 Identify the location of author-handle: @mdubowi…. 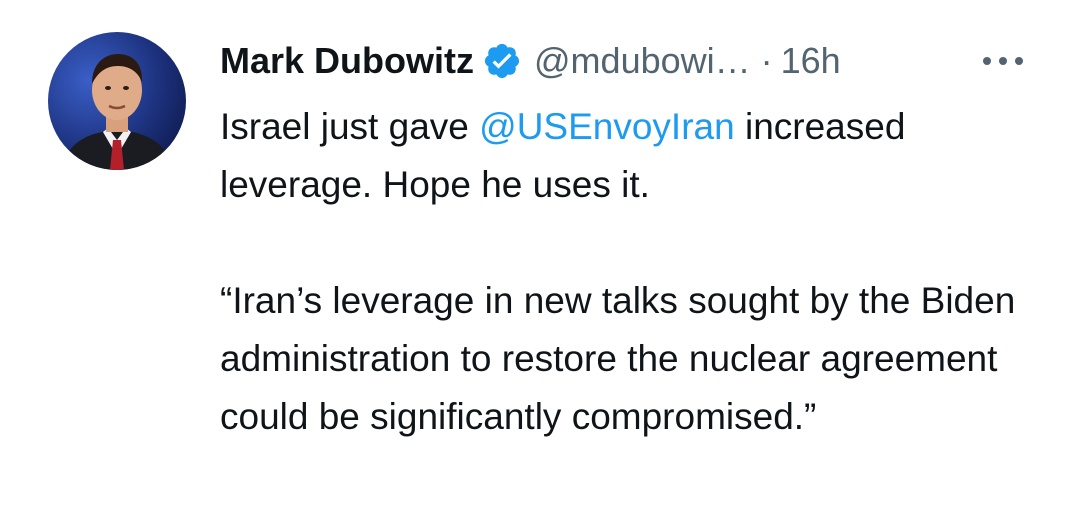
(642, 61).